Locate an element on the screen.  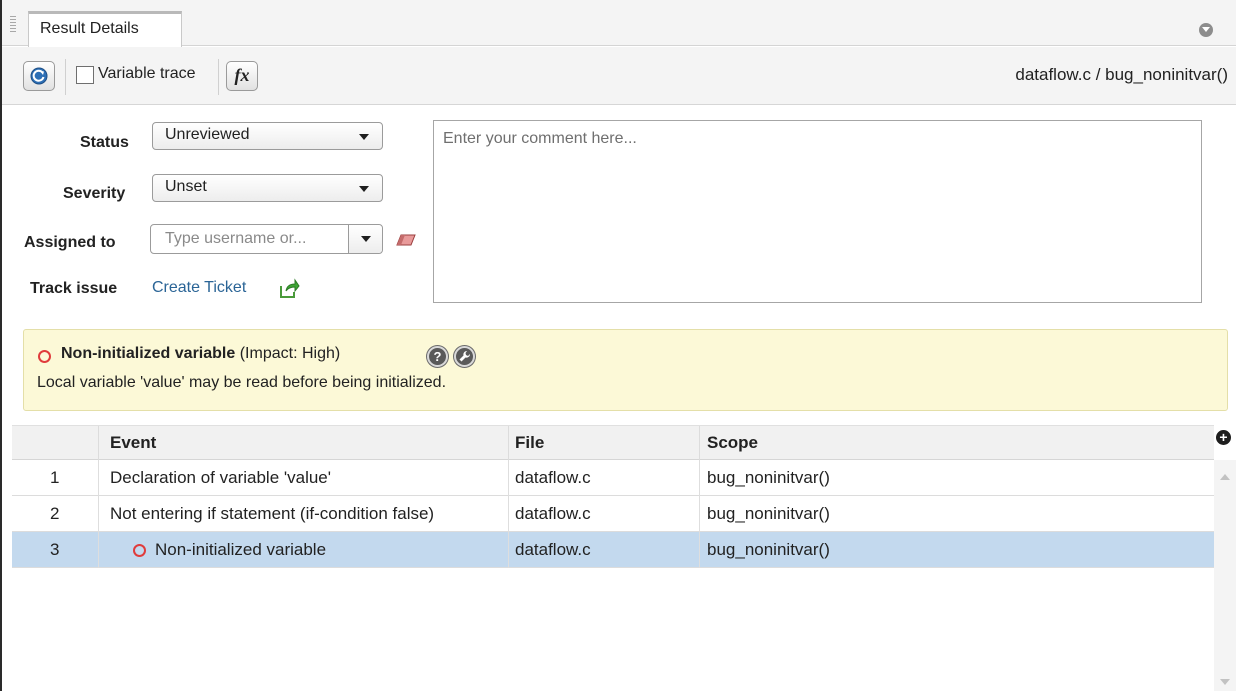
row-number: 1 is located at coordinates (55, 477).